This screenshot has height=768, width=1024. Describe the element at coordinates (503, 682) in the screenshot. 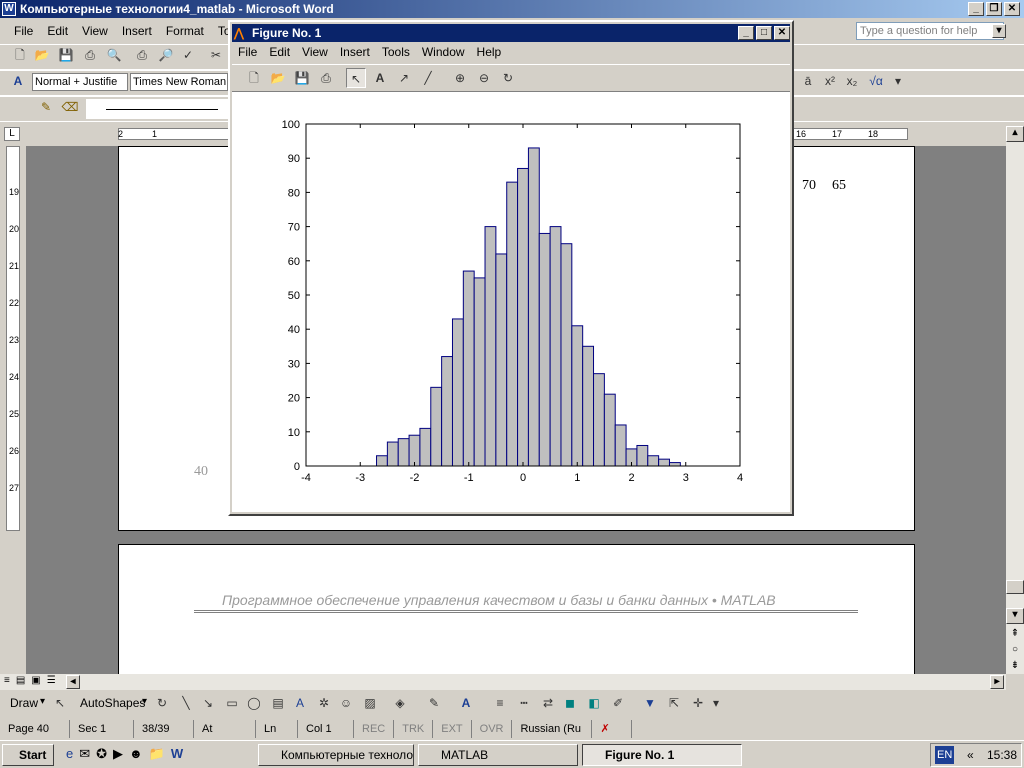

I see `horizontal-scrollbar` at that location.